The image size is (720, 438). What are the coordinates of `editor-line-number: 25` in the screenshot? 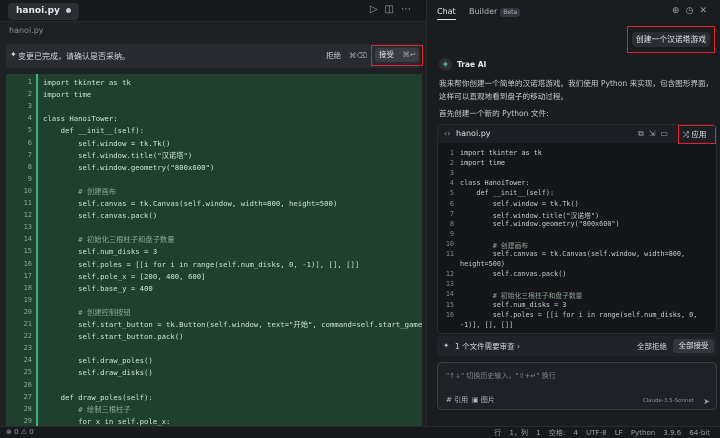 It's located at (27, 372).